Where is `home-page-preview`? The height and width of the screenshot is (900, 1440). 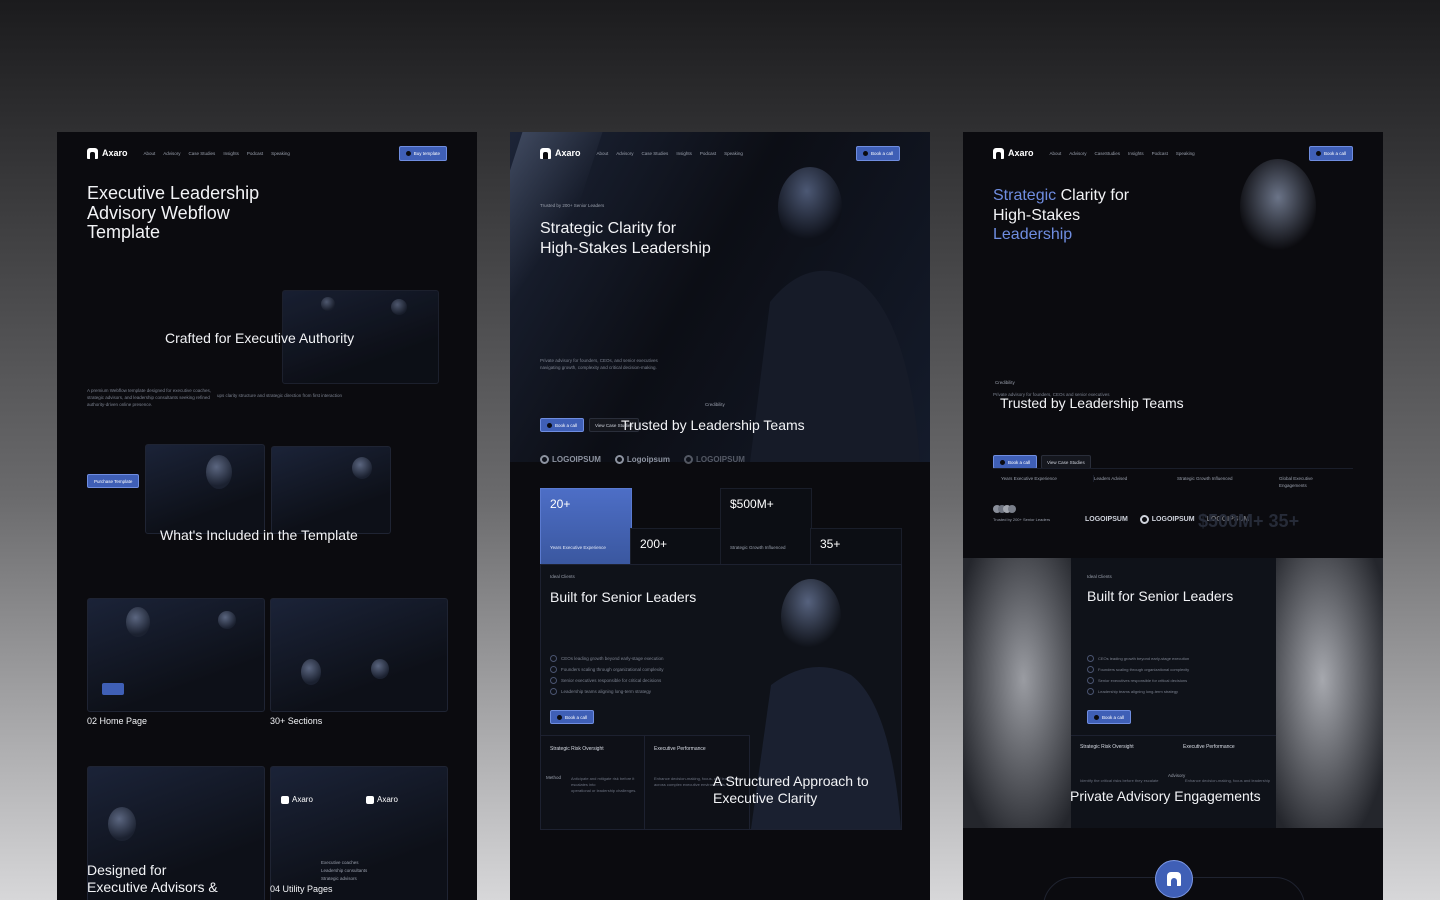
home-page-preview is located at coordinates (176, 655).